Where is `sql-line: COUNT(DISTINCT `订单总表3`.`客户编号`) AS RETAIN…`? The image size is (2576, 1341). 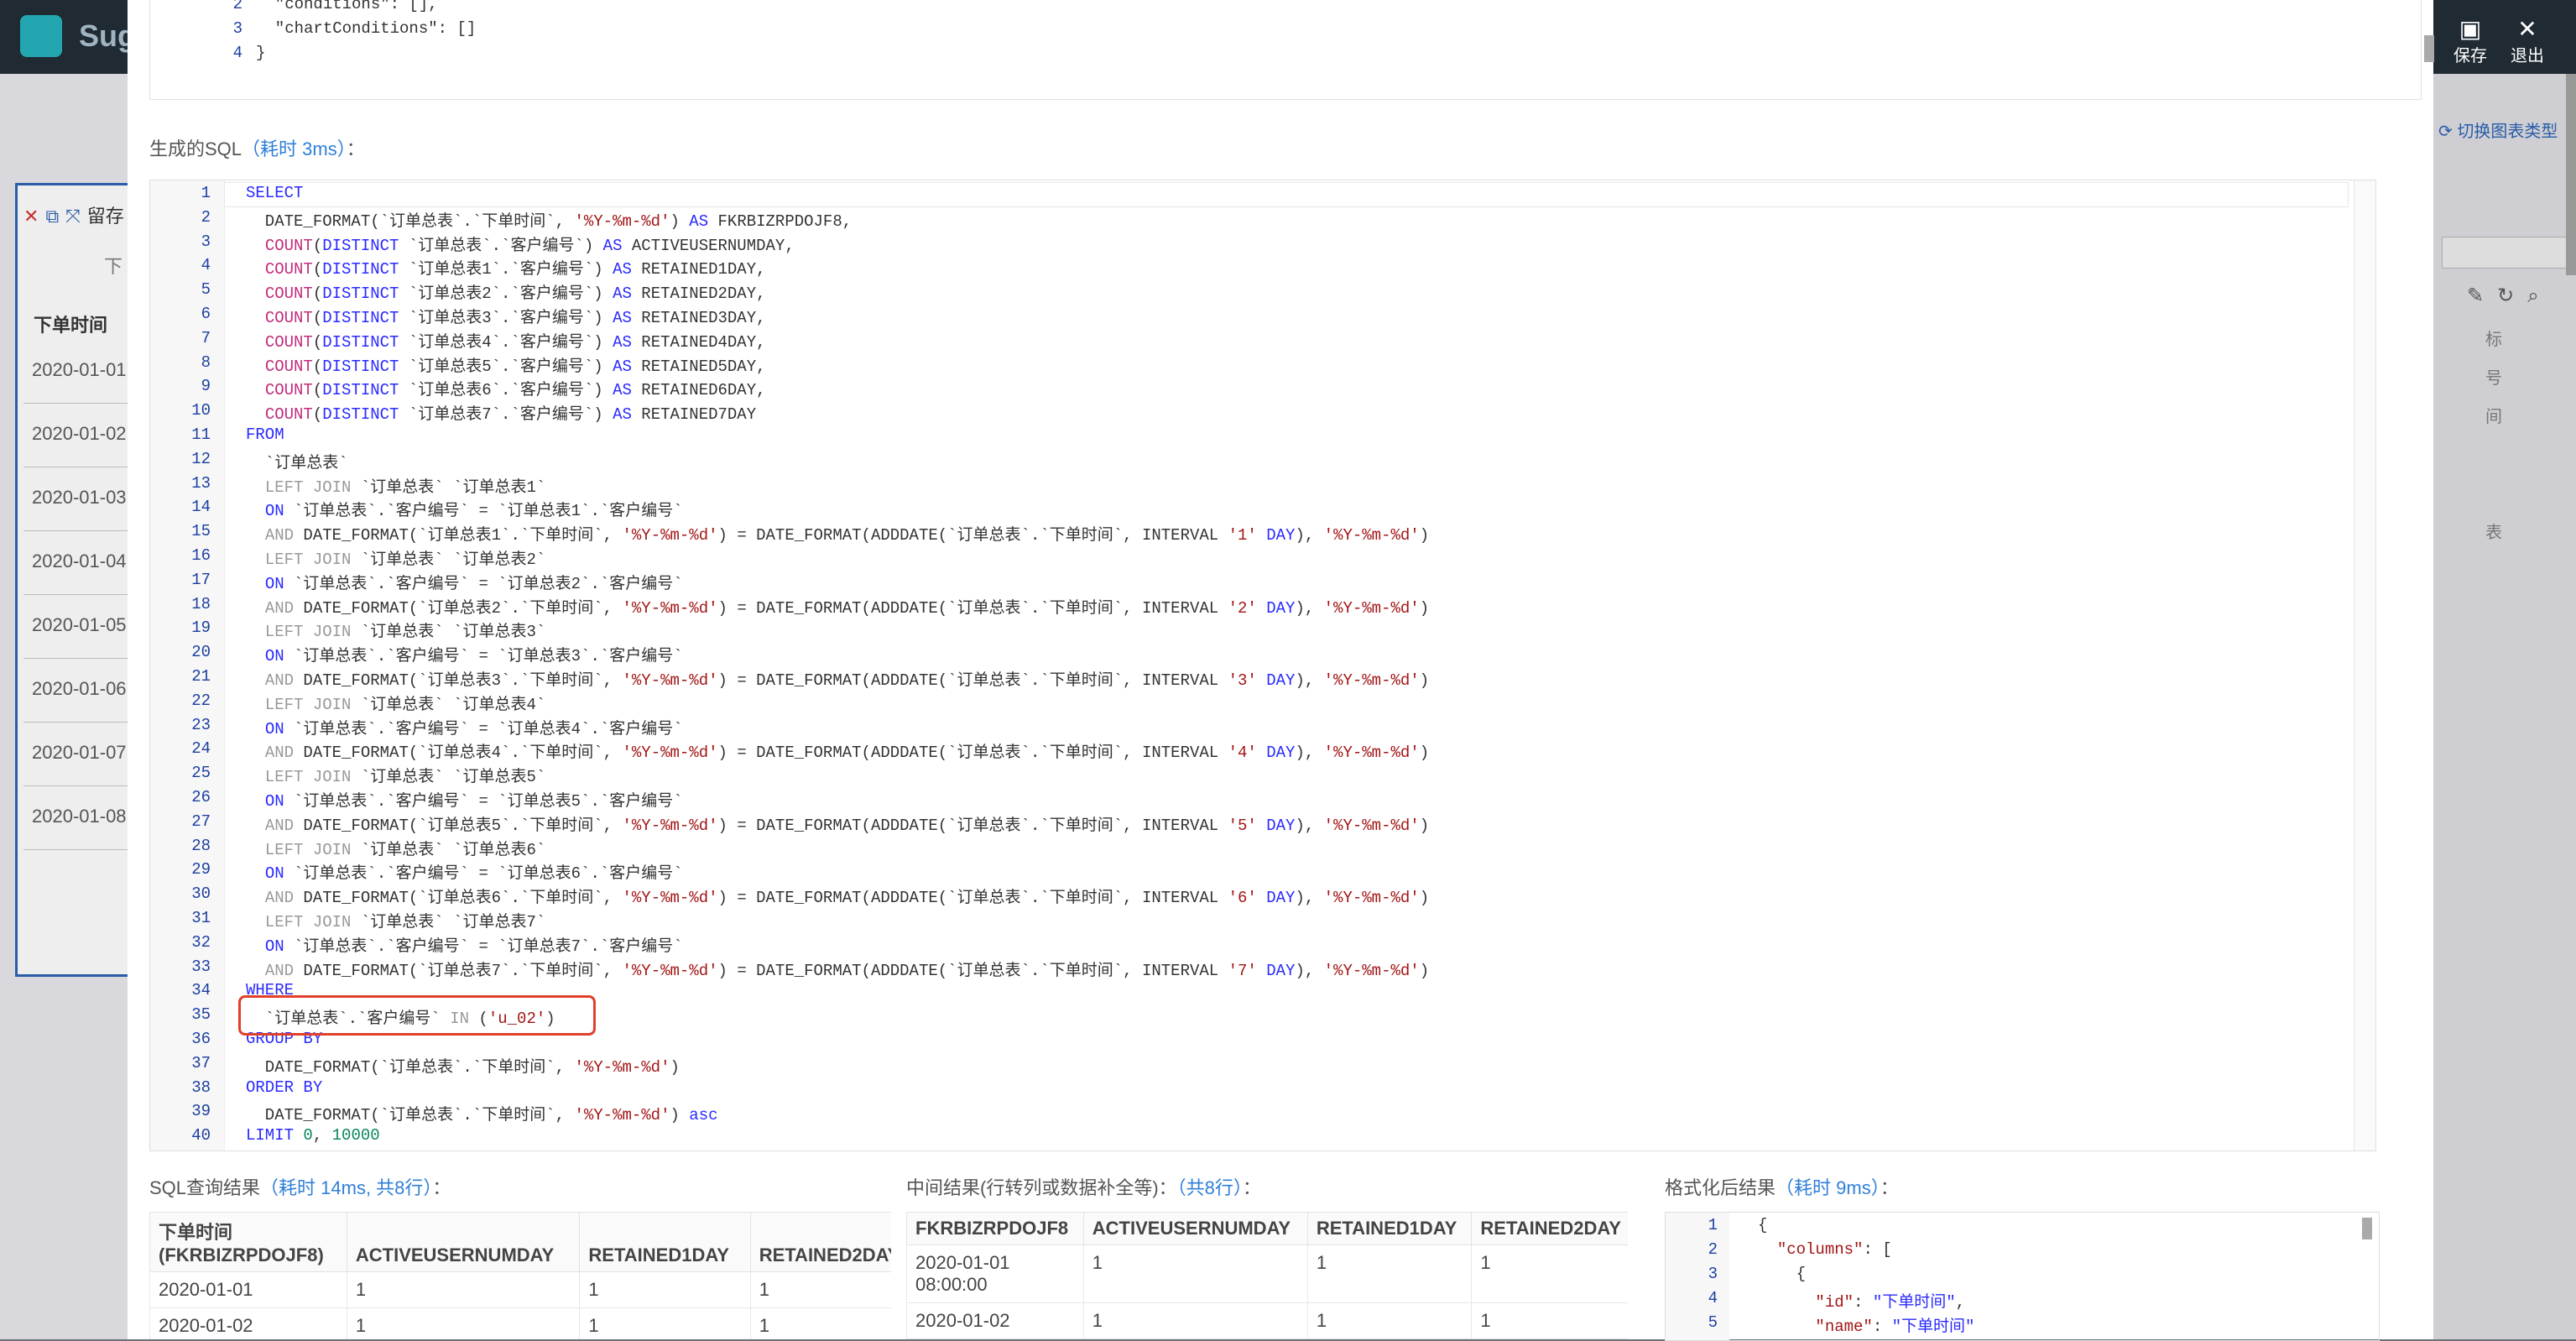 sql-line: COUNT(DISTINCT `订单总表3`.`客户编号`) AS RETAIN… is located at coordinates (515, 318).